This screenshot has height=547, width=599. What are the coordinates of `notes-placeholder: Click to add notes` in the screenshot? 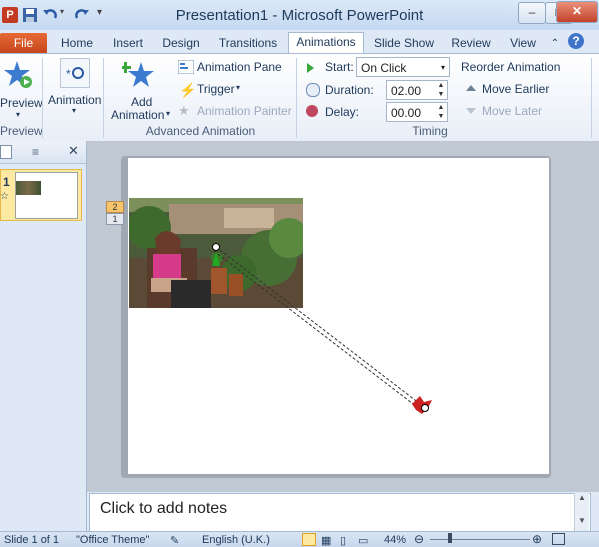 It's located at (163, 509).